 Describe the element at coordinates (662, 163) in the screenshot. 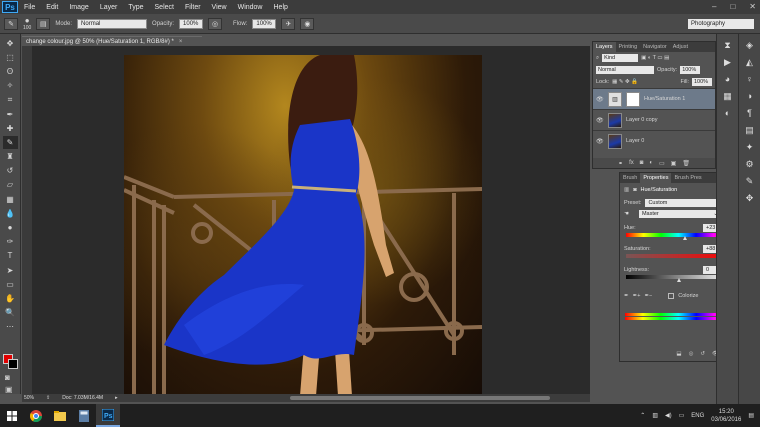

I see `new-group-icon: ▭` at that location.